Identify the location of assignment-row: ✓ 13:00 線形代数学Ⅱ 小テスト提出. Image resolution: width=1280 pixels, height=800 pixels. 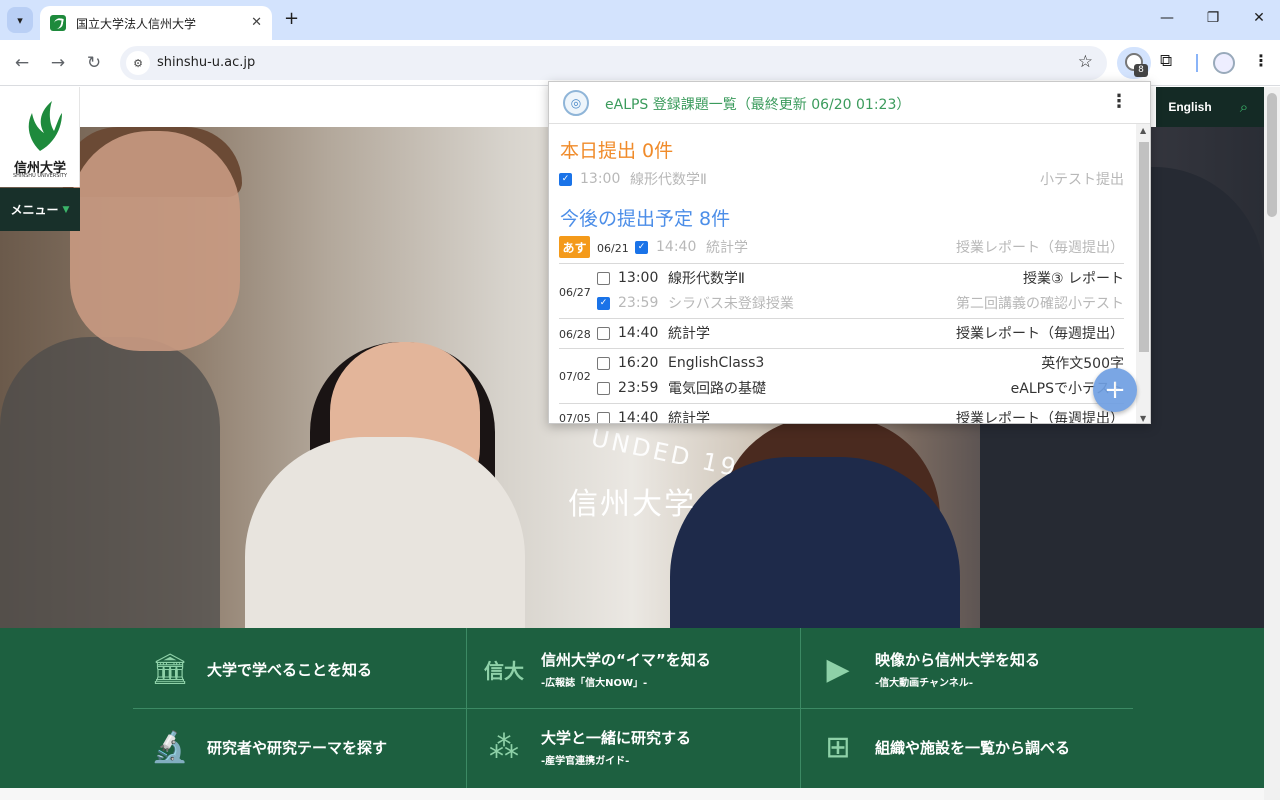
(841, 179).